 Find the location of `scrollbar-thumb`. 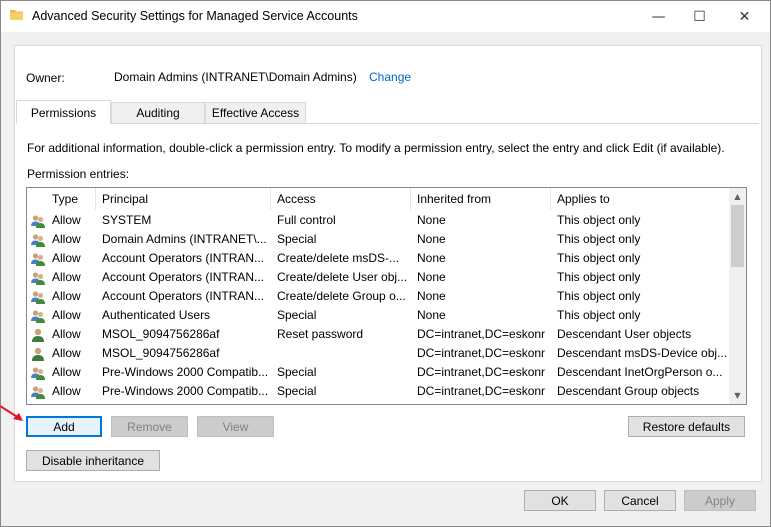

scrollbar-thumb is located at coordinates (737, 236).